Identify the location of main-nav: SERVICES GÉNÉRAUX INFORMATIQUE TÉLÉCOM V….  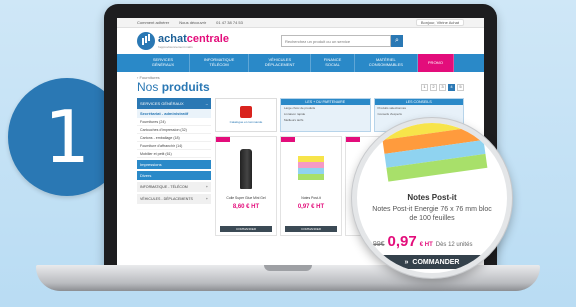
(300, 63).